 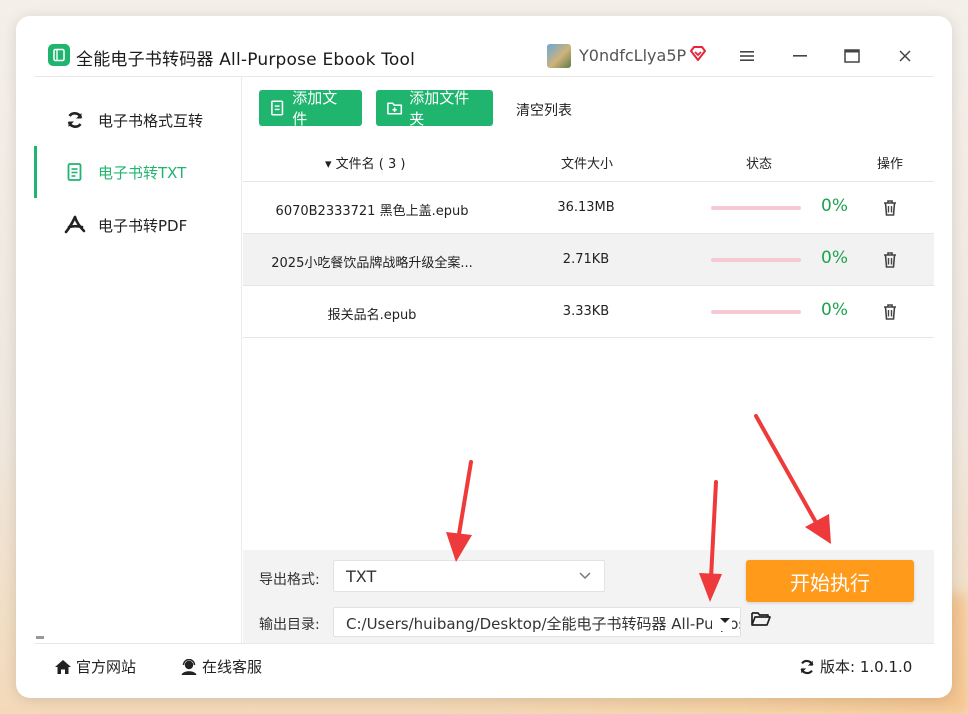 What do you see at coordinates (75, 225) in the screenshot?
I see `pdf-icon` at bounding box center [75, 225].